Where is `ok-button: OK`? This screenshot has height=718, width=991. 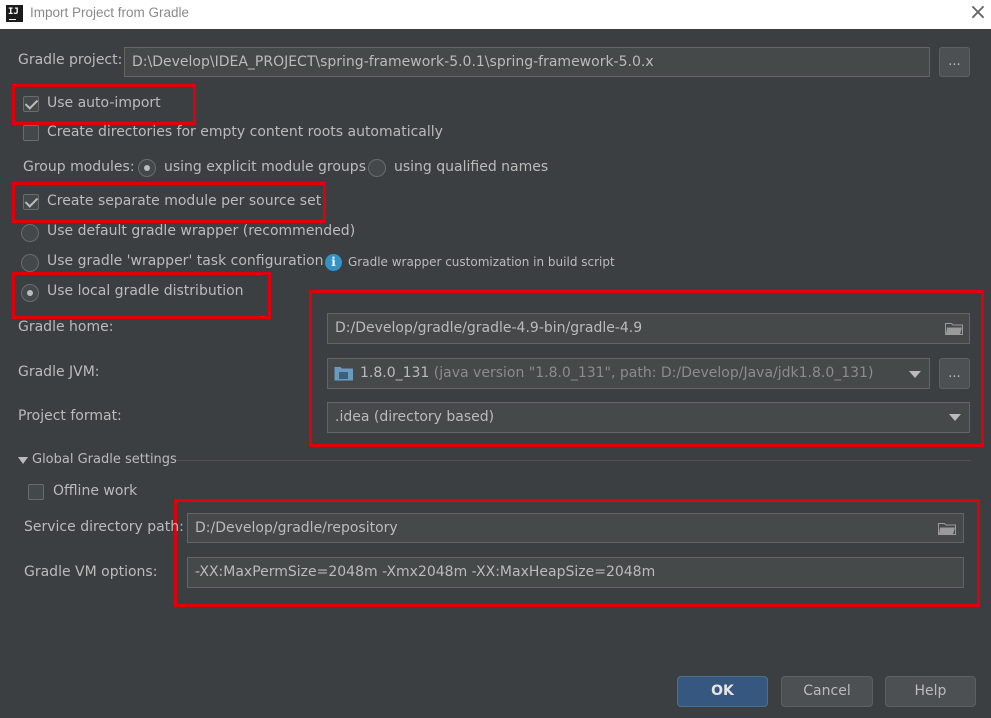 ok-button: OK is located at coordinates (722, 691).